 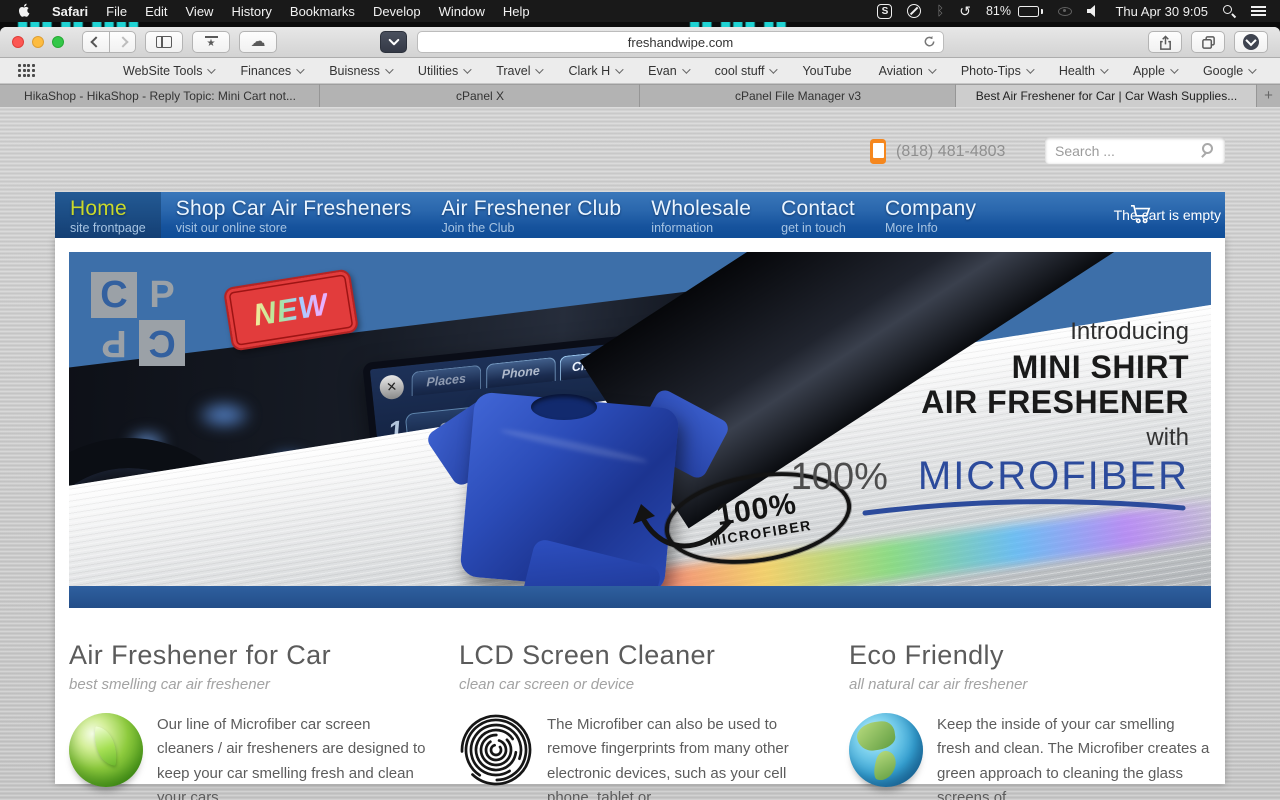 I want to click on close-window-button, so click(x=18, y=42).